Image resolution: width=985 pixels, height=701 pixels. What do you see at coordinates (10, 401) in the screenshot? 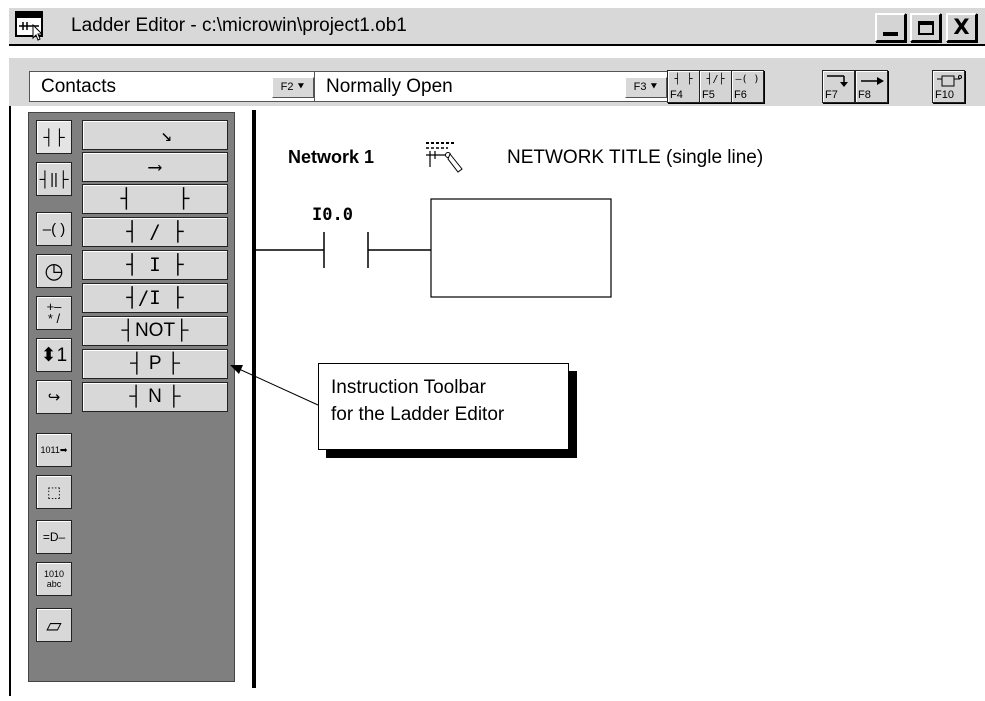
I see `window-left-border` at bounding box center [10, 401].